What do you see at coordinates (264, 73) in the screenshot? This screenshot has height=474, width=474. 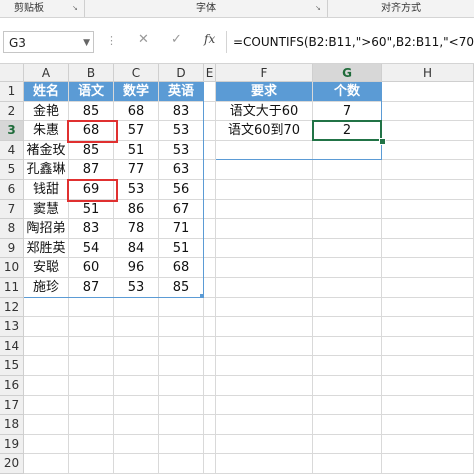 I see `column-header-f: F` at bounding box center [264, 73].